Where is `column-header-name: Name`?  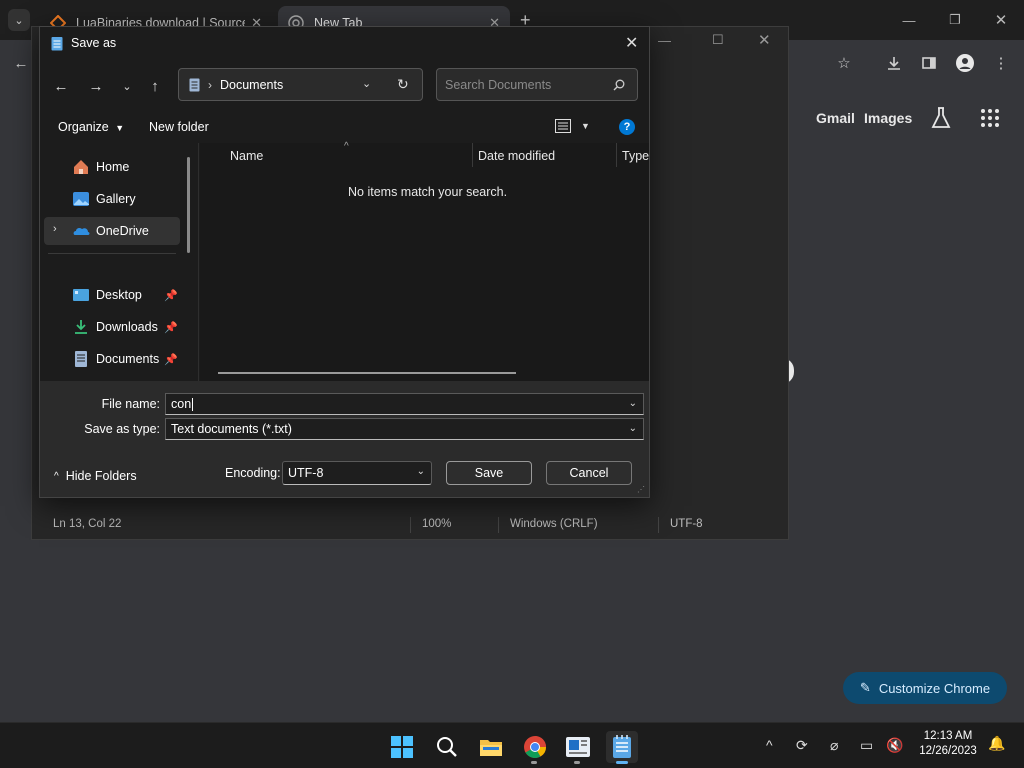
column-header-name: Name is located at coordinates (246, 156).